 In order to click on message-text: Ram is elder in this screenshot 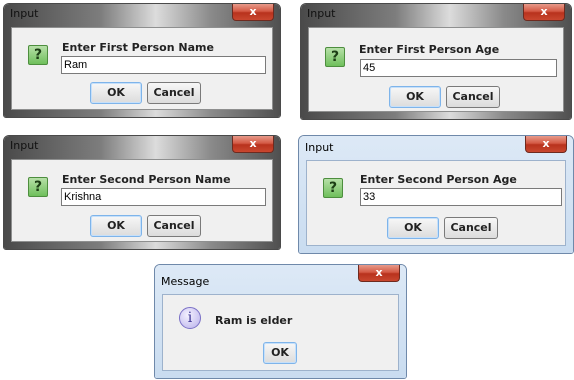, I will do `click(254, 320)`.